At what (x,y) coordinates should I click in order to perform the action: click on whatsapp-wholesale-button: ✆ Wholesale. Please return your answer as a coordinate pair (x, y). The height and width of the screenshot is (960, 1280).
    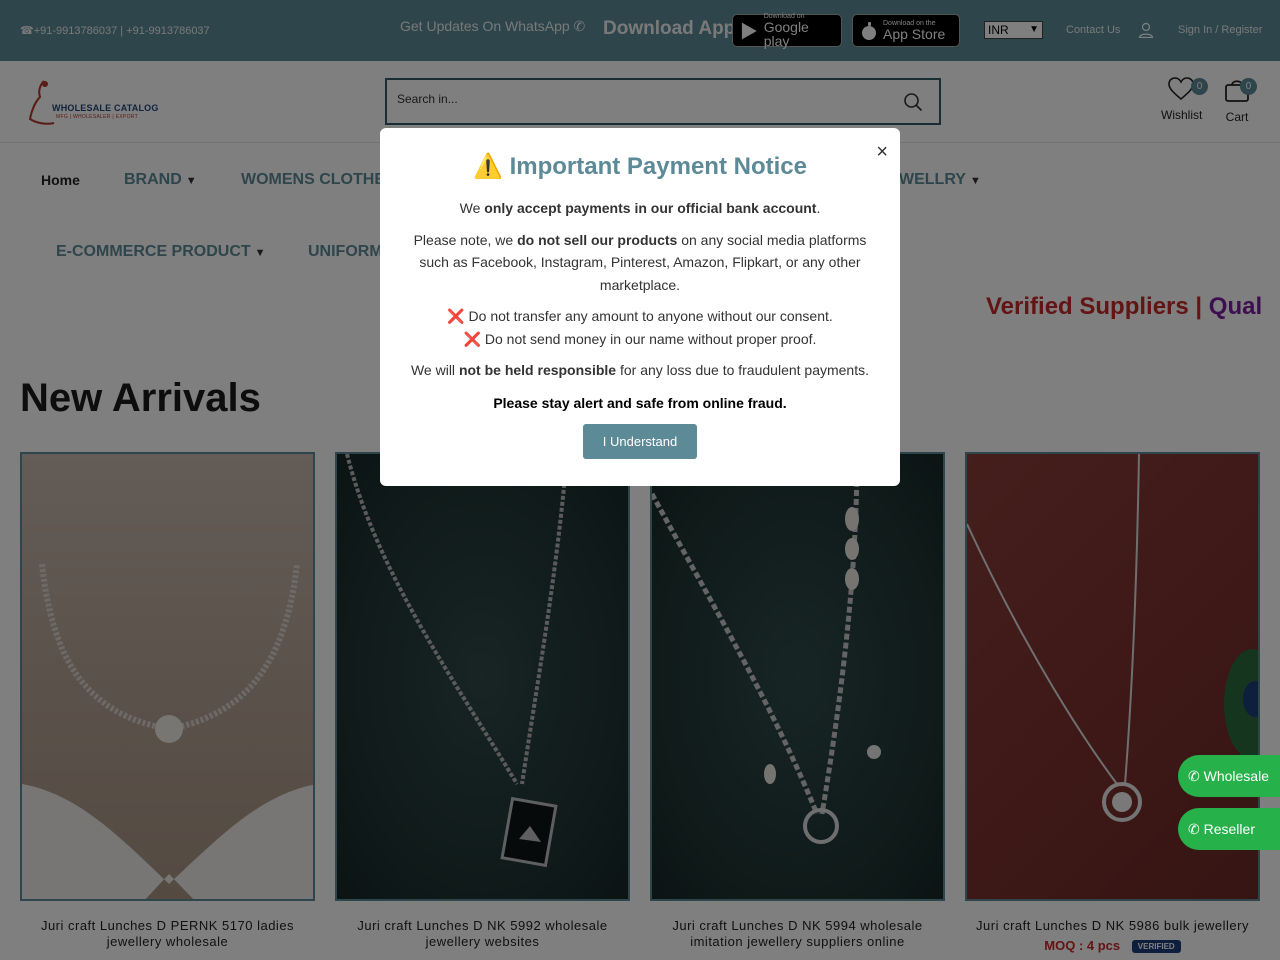
    Looking at the image, I should click on (1229, 776).